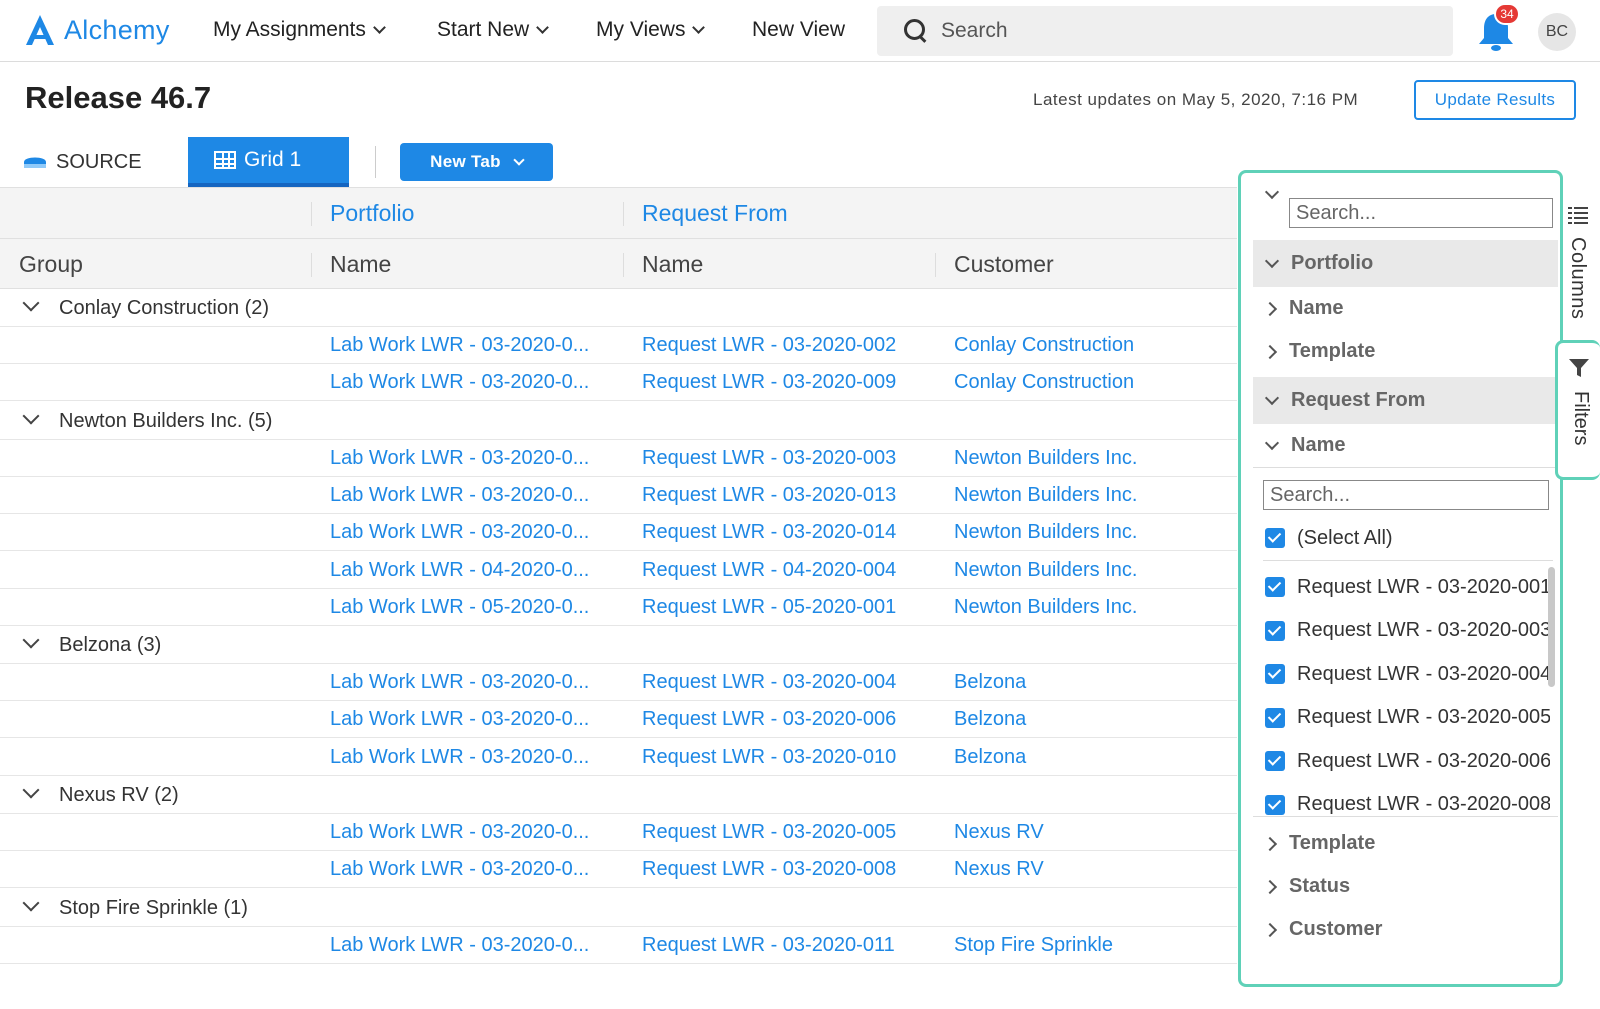 The image size is (1600, 1009). Describe the element at coordinates (1405, 308) in the screenshot. I see `panel-item-portfolio-name: Name` at that location.